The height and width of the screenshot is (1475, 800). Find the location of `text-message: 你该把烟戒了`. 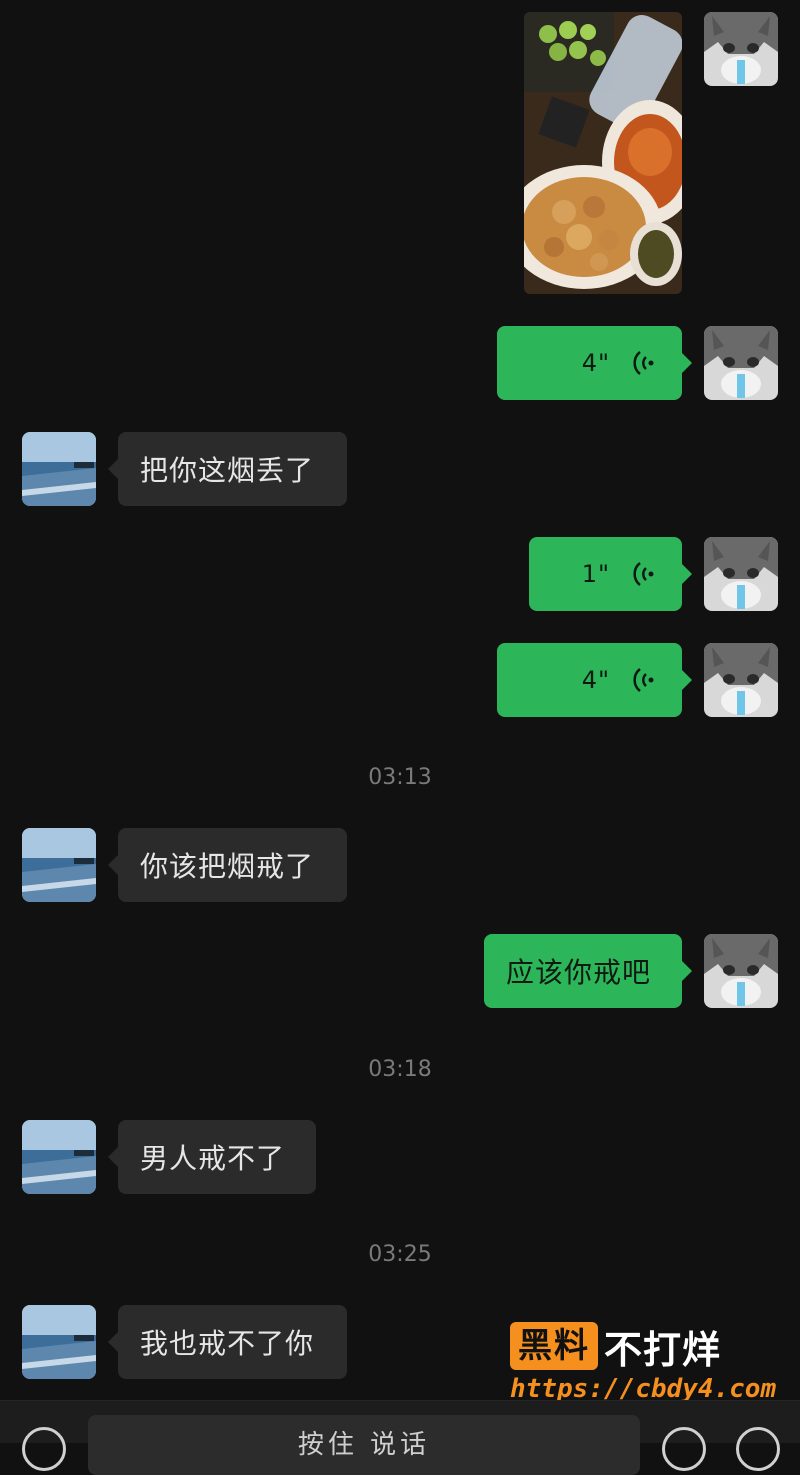

text-message: 你该把烟戒了 is located at coordinates (227, 865).